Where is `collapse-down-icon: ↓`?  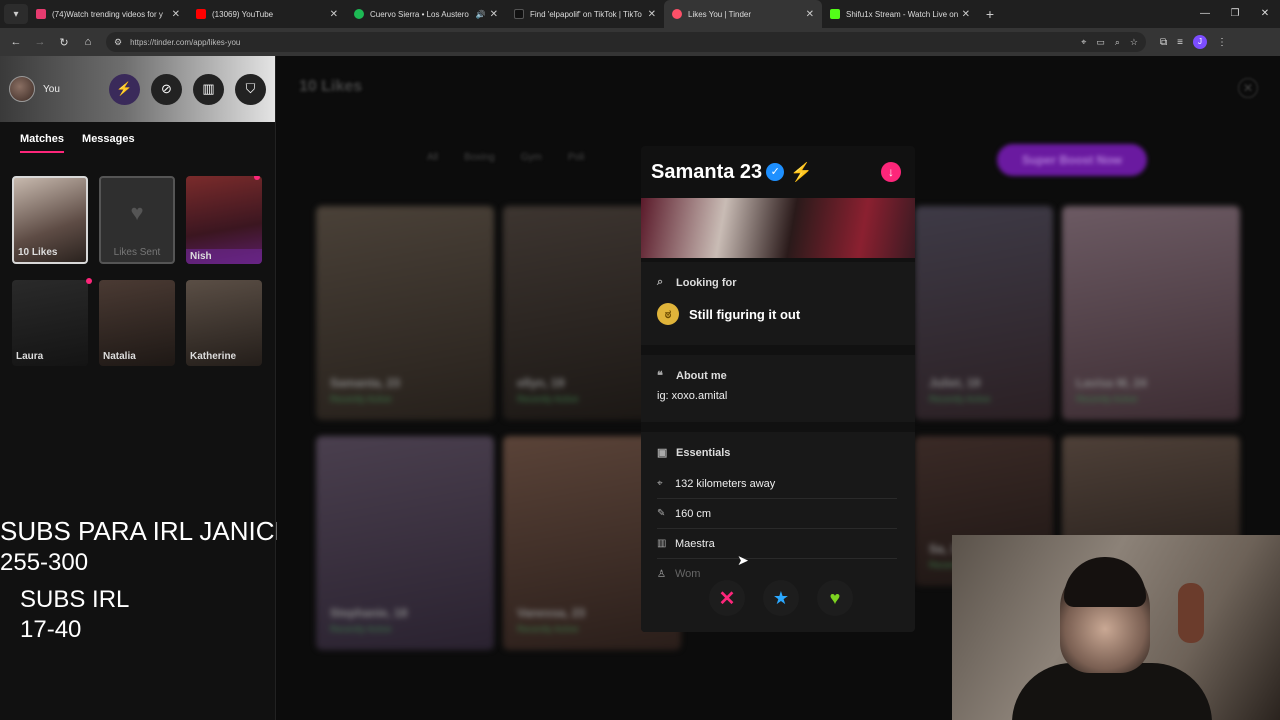 collapse-down-icon: ↓ is located at coordinates (891, 172).